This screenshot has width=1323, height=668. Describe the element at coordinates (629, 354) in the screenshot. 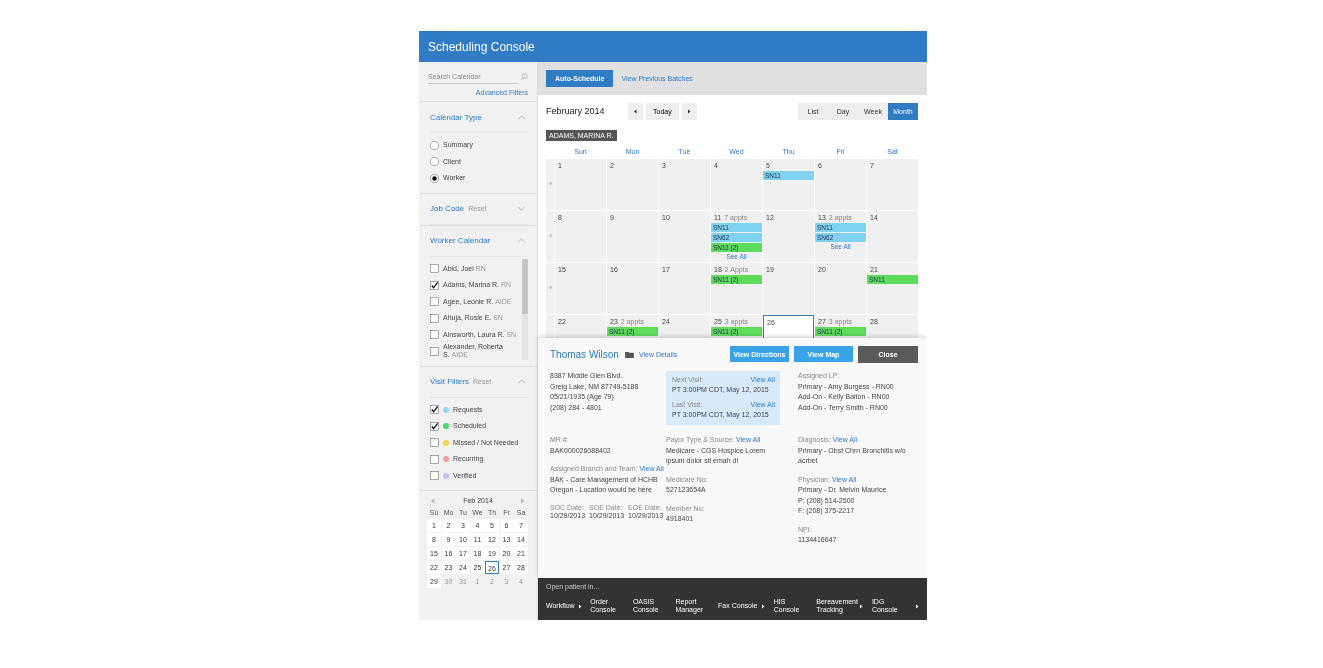

I see `folder-icon` at that location.